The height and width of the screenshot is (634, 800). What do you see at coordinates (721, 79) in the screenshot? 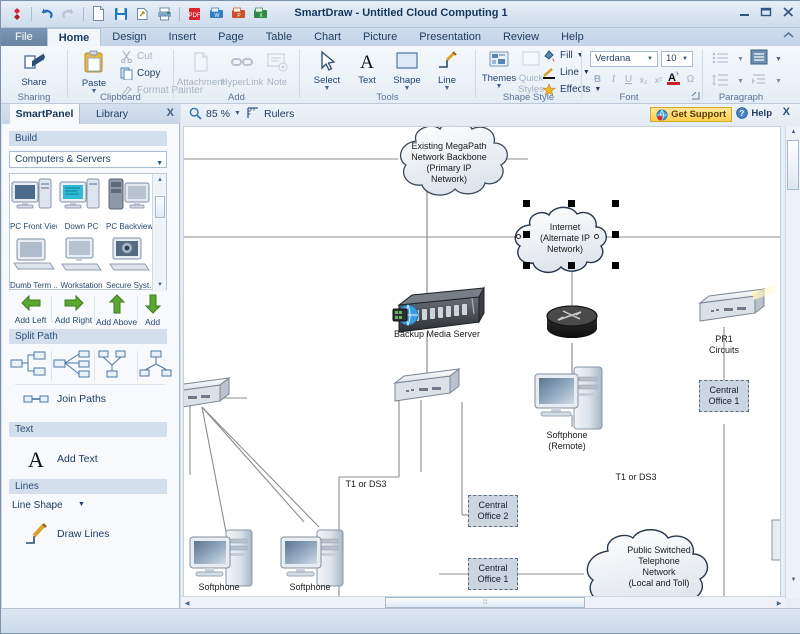
I see `line-spacing-button` at bounding box center [721, 79].